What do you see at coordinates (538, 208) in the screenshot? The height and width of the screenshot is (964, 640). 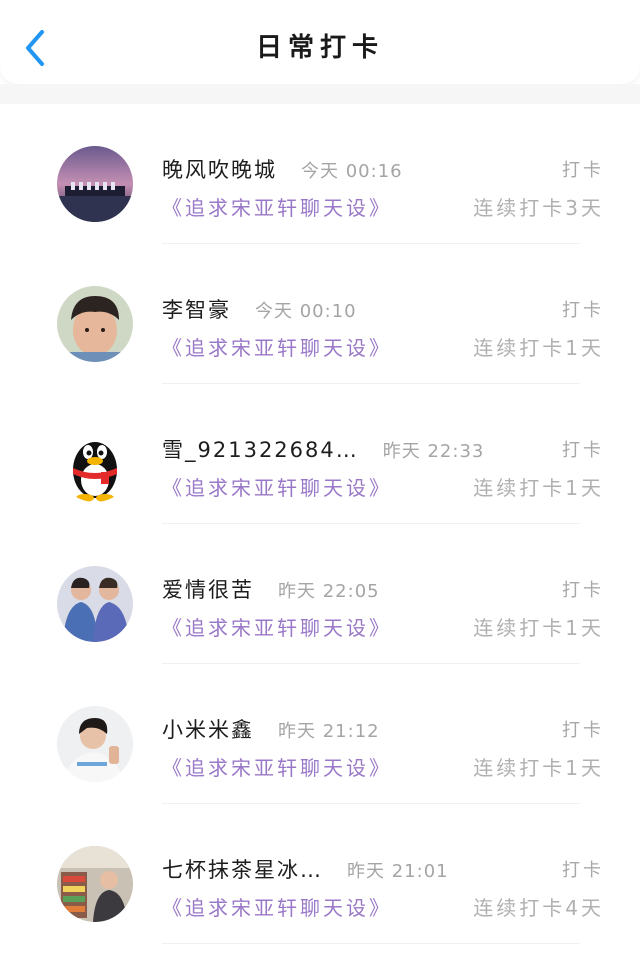 I see `streak-text: 连续打卡3天` at bounding box center [538, 208].